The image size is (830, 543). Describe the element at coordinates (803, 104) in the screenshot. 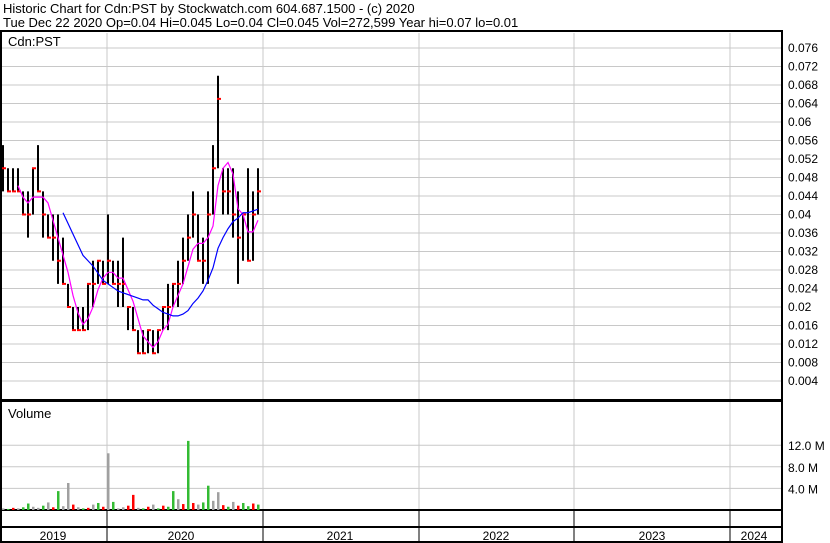

I see `price-tick-label: 0.064` at that location.